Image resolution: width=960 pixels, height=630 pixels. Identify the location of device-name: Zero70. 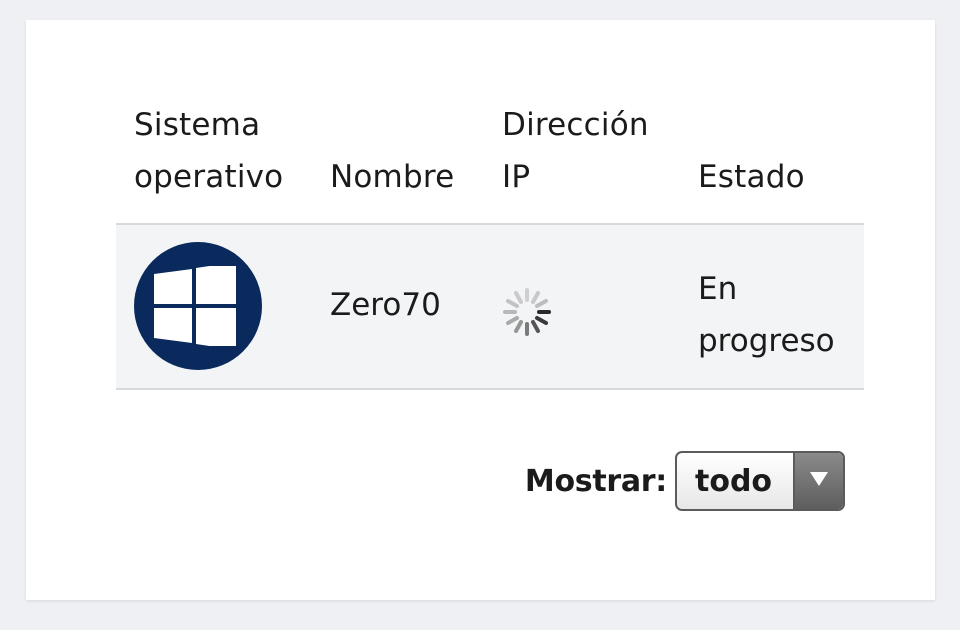
(385, 305).